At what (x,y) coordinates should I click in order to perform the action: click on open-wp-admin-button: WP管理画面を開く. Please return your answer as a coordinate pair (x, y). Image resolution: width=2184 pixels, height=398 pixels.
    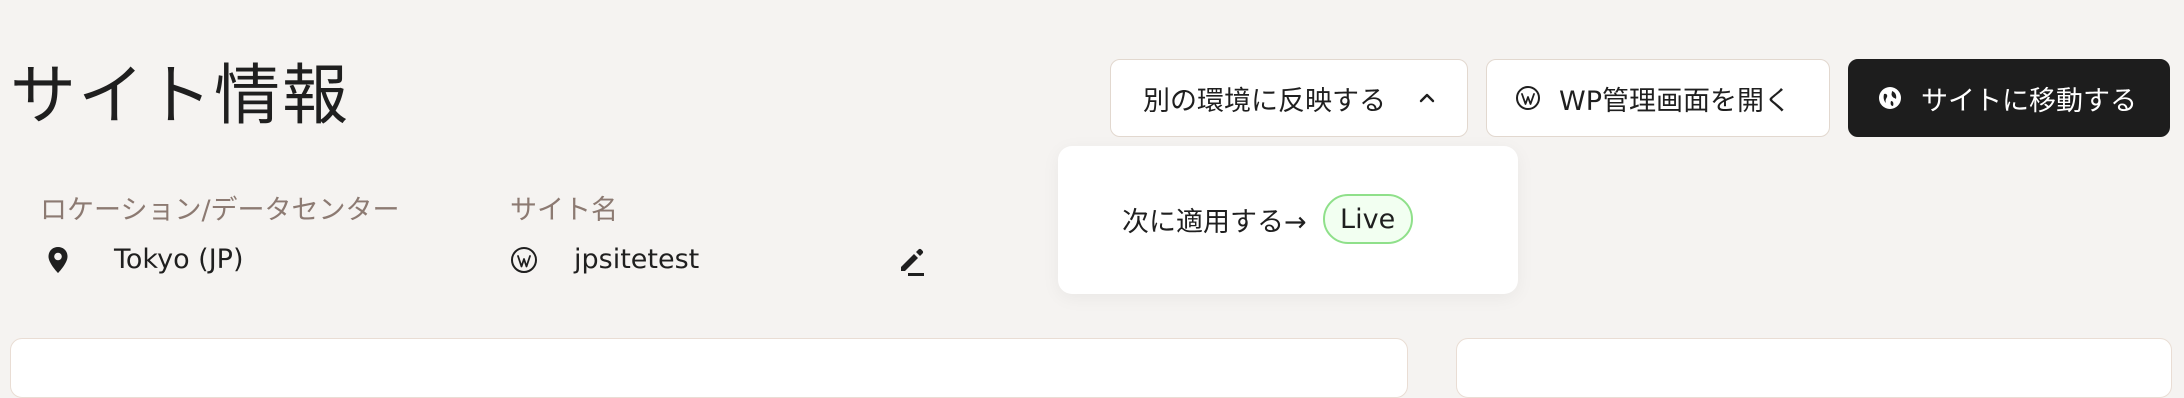
    Looking at the image, I should click on (1658, 98).